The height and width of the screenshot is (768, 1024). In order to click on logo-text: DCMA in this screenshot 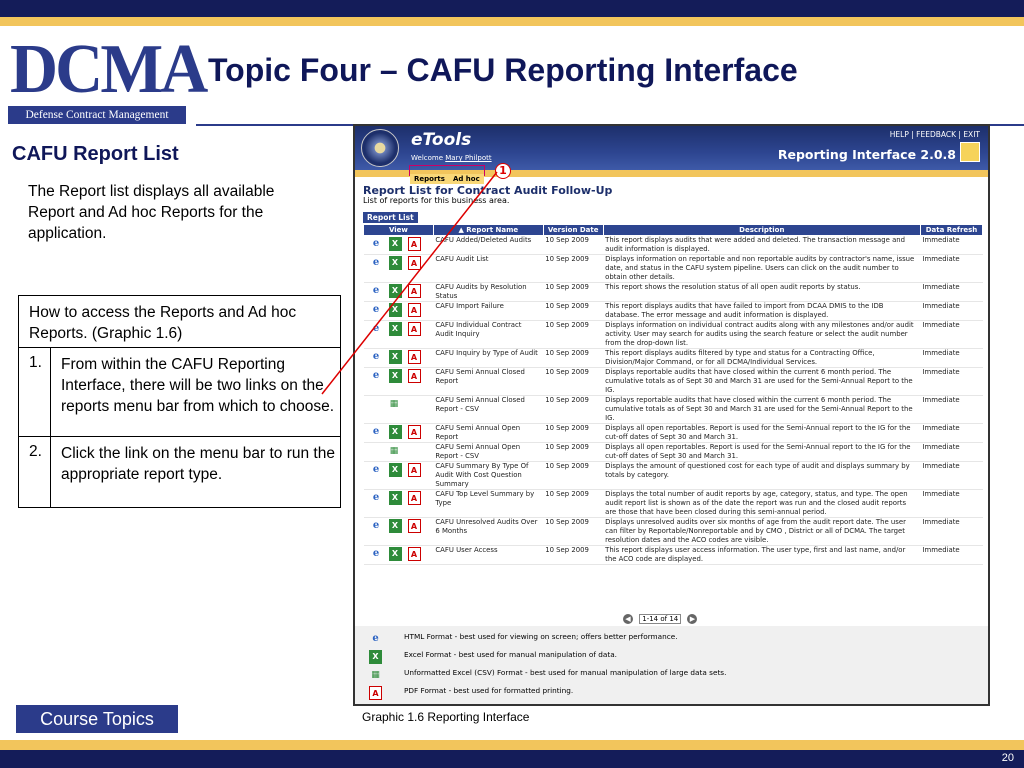, I will do `click(109, 69)`.